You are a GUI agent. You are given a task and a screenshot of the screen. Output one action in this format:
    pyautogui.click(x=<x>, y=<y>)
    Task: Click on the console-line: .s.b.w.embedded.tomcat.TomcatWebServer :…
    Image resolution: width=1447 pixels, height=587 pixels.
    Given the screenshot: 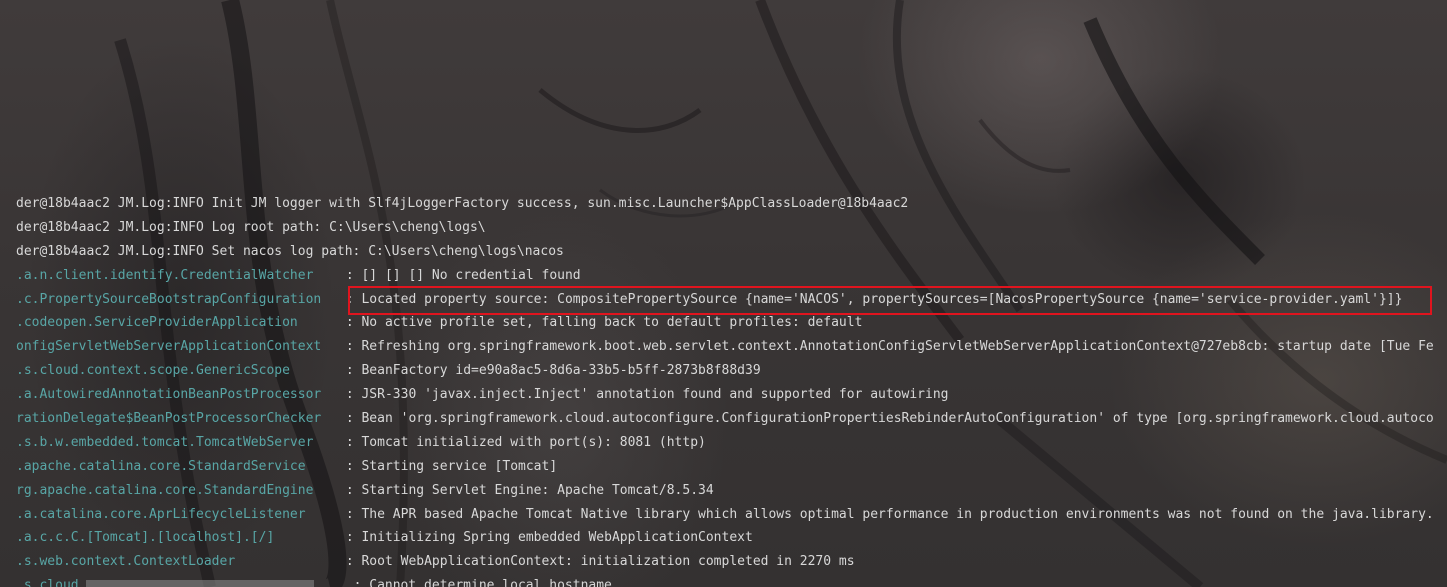 What is the action you would take?
    pyautogui.click(x=731, y=443)
    